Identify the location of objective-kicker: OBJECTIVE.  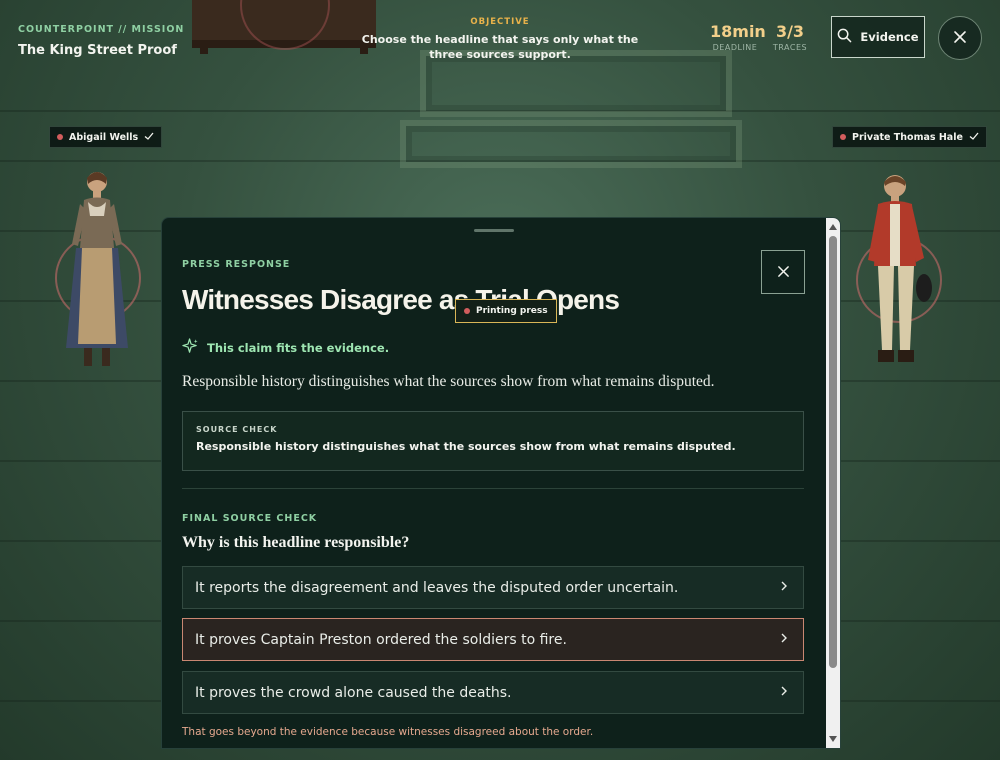
(500, 22).